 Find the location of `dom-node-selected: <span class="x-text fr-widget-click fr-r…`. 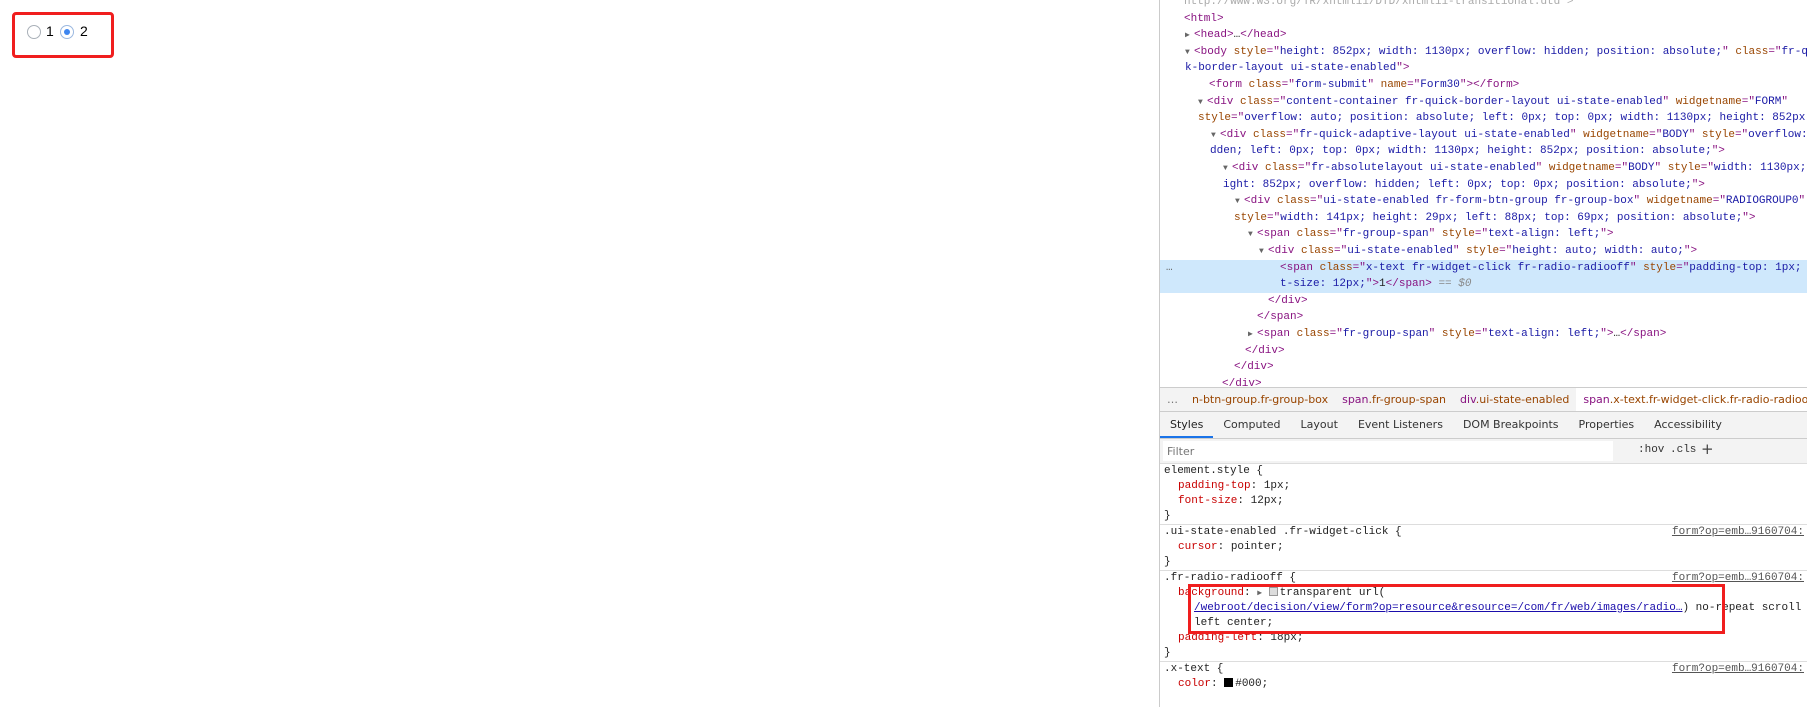

dom-node-selected: <span class="x-text fr-widget-click fr-r… is located at coordinates (1483, 268).